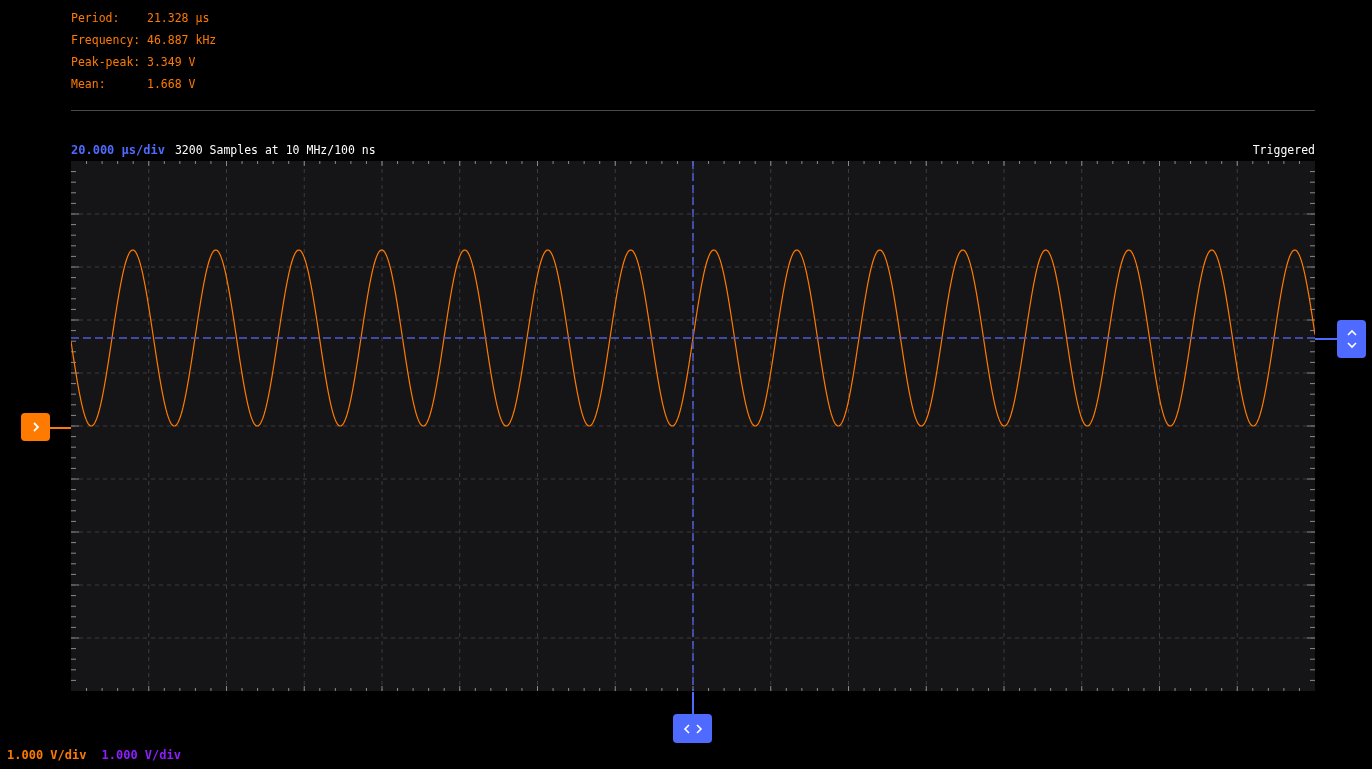 The width and height of the screenshot is (1372, 769). Describe the element at coordinates (96, 18) in the screenshot. I see `measurement-label: Period:` at that location.